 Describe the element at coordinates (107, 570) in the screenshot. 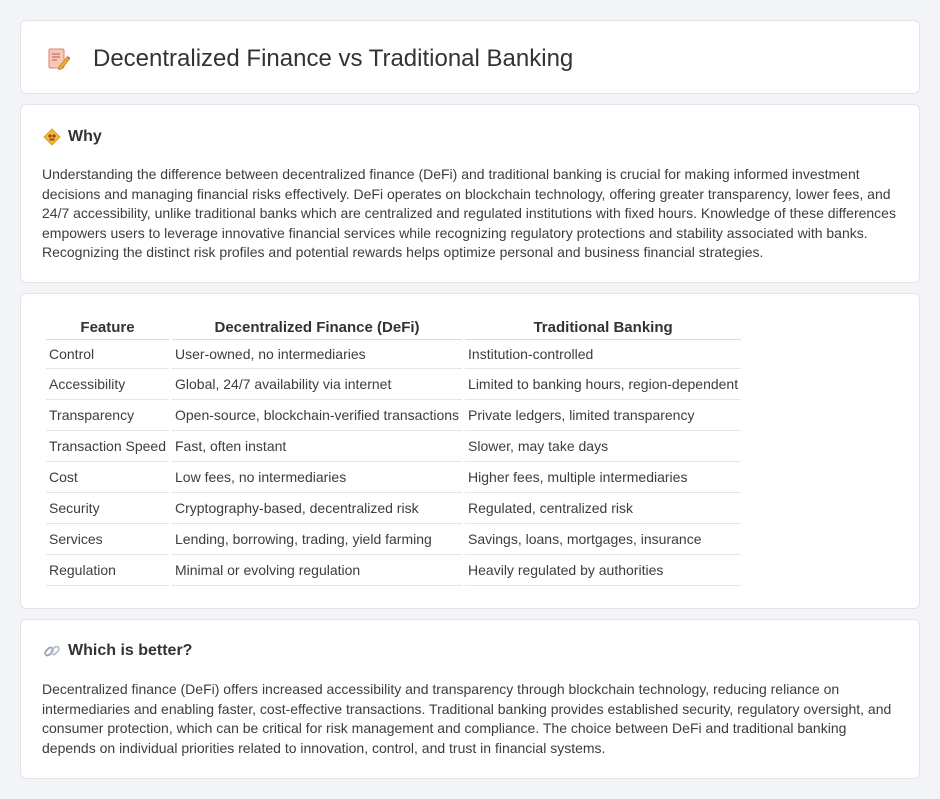

I see `cell-feature: Regulation` at that location.